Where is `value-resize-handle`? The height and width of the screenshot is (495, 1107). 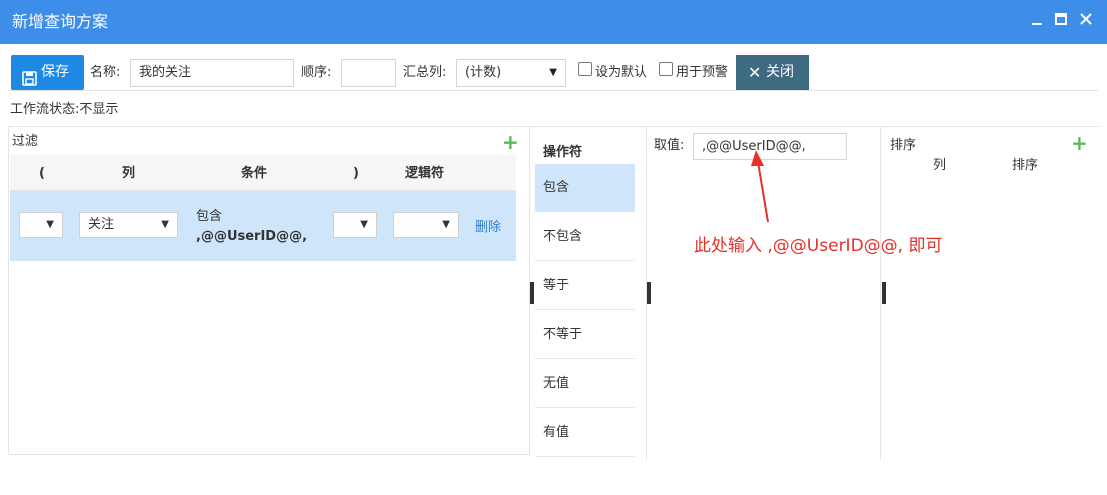
value-resize-handle is located at coordinates (884, 293).